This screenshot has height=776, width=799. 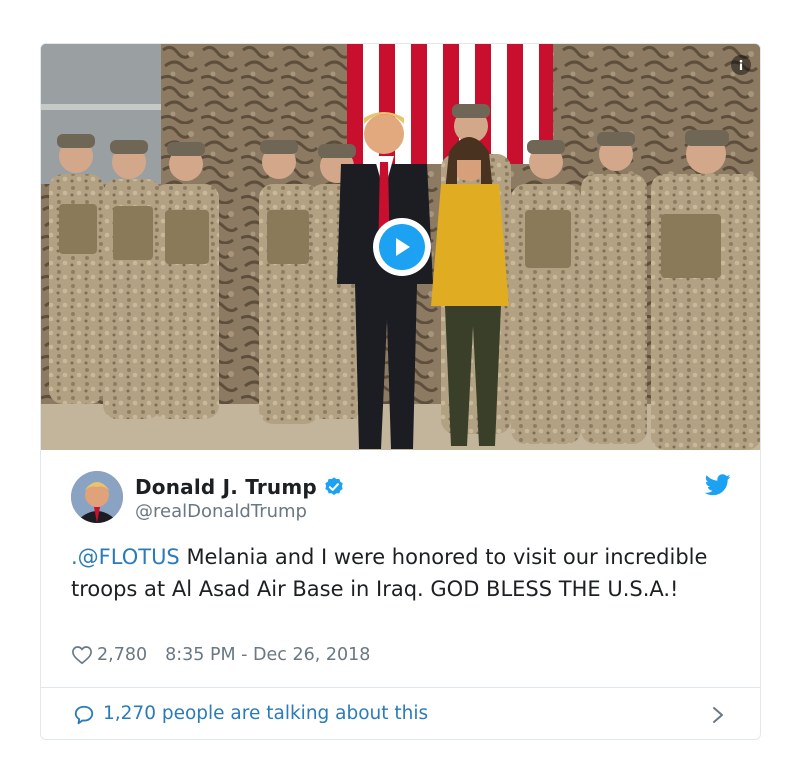 I want to click on tweet-meta: 2,780 8:35 PM - Dec 26, 2018, so click(x=220, y=655).